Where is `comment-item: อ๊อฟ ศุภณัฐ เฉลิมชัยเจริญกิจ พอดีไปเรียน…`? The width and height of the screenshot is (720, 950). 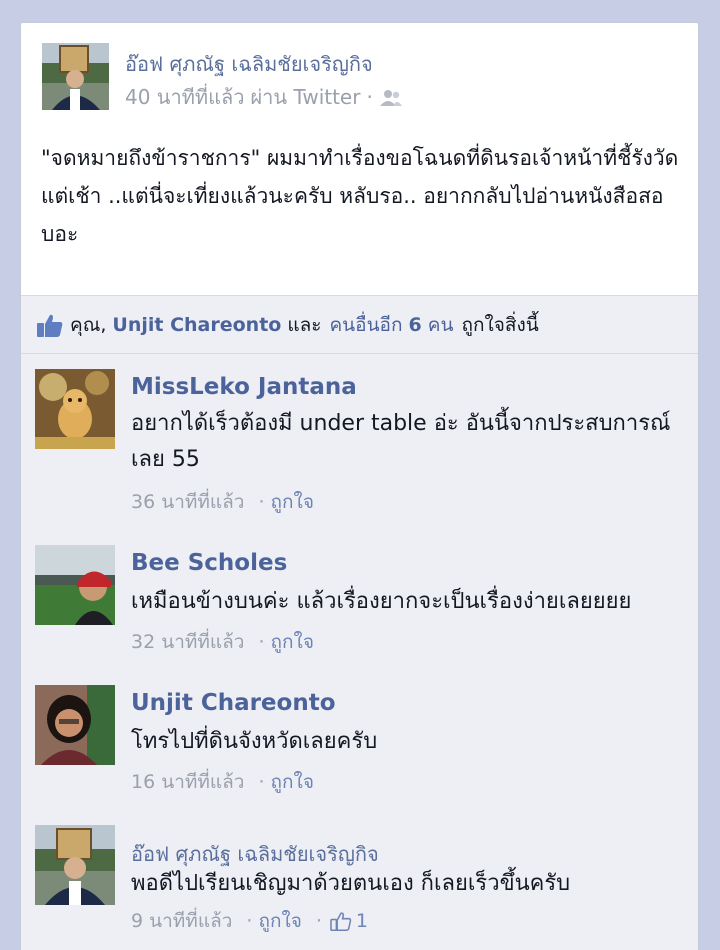 comment-item: อ๊อฟ ศุภณัฐ เฉลิมชัยเจริญกิจ พอดีไปเรียน… is located at coordinates (359, 880).